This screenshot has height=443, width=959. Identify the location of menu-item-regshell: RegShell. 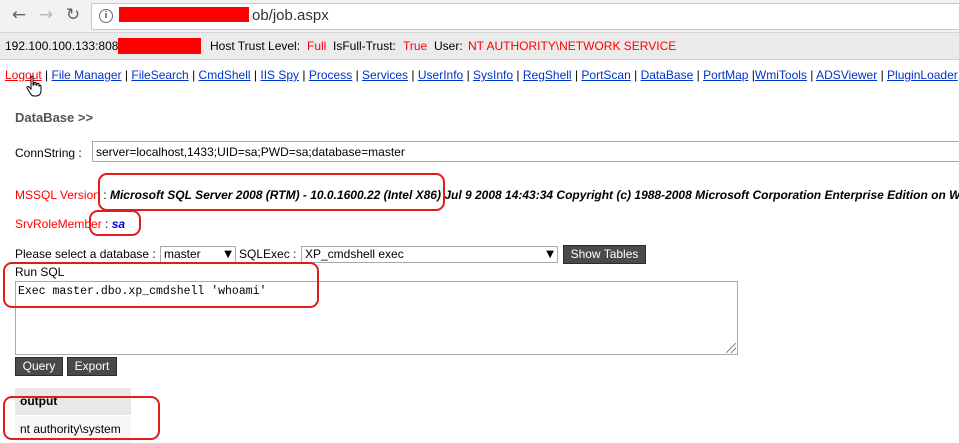
(547, 75).